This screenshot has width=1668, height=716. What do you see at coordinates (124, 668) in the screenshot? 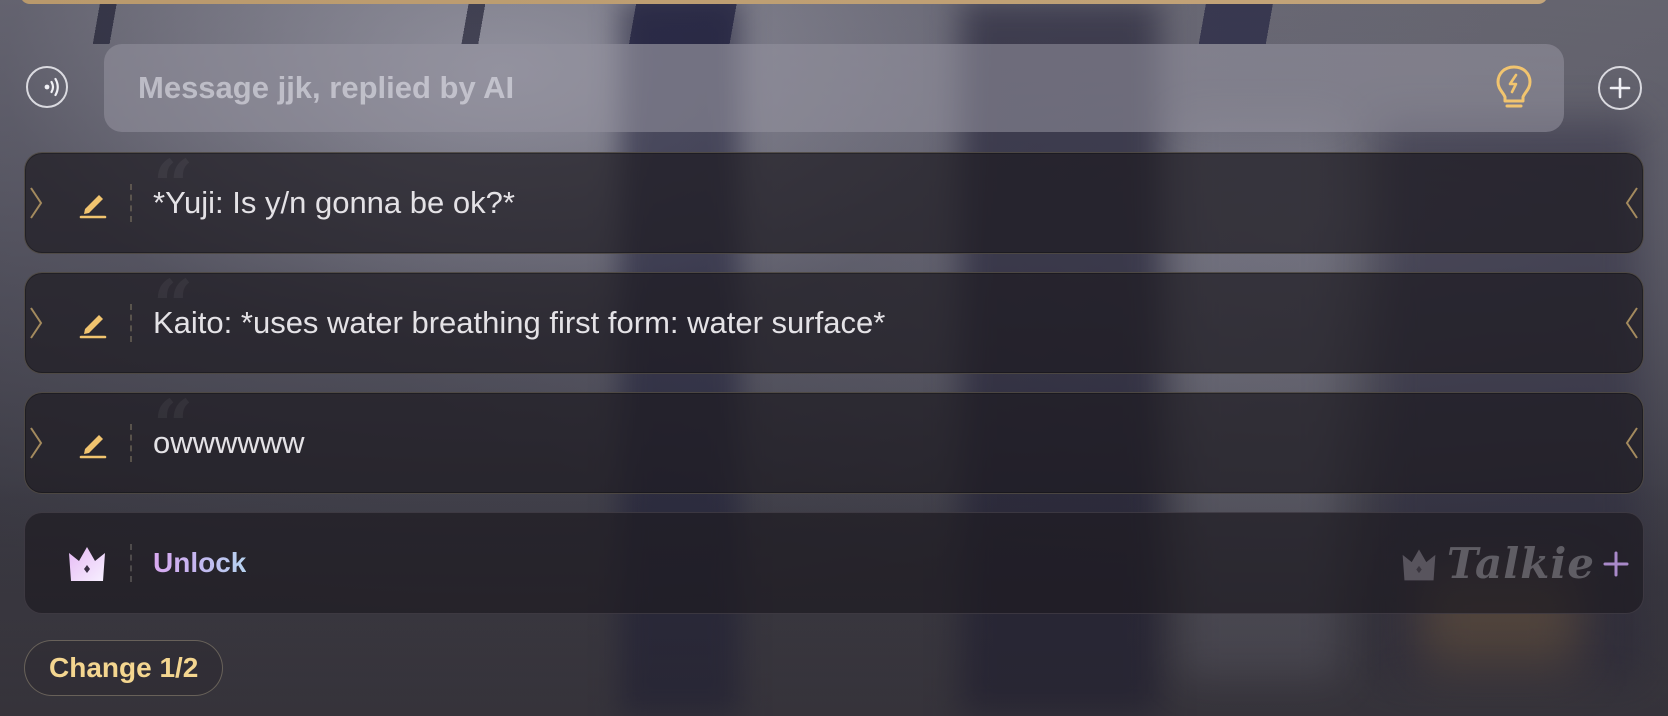
I see `change-suggestions-button: Change 1/2` at bounding box center [124, 668].